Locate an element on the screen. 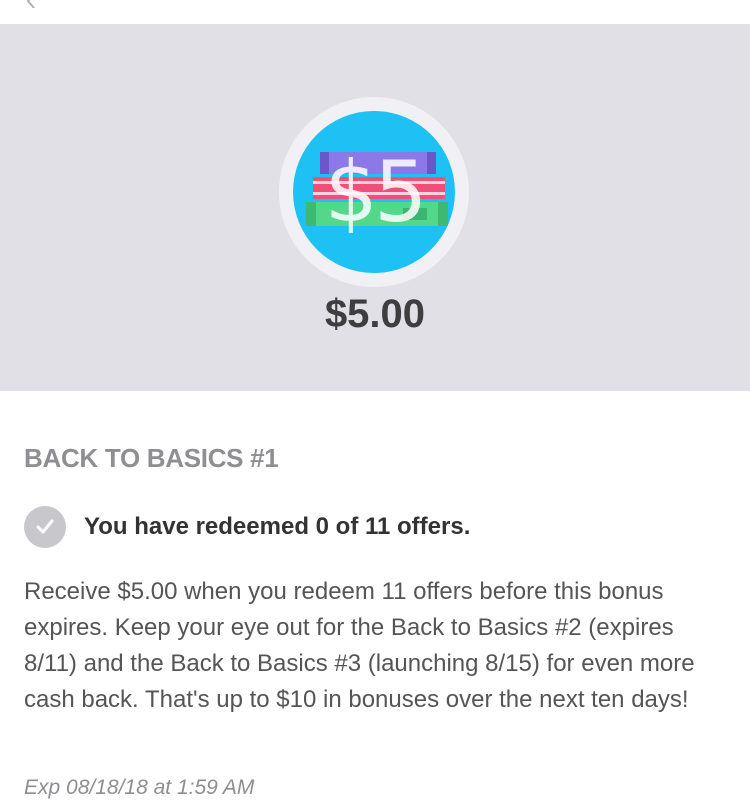 Image resolution: width=750 pixels, height=812 pixels. check-icon is located at coordinates (45, 527).